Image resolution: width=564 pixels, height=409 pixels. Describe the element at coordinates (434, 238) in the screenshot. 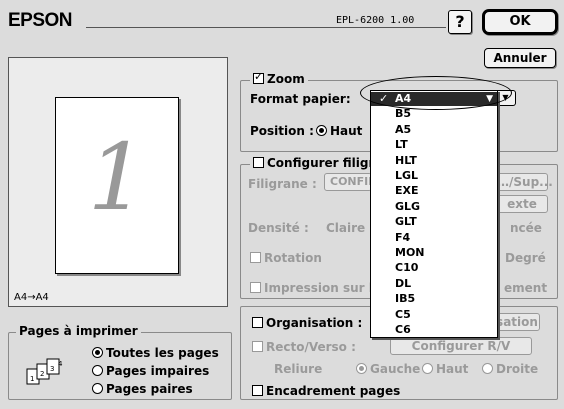

I see `menu-item-f4: F4` at that location.